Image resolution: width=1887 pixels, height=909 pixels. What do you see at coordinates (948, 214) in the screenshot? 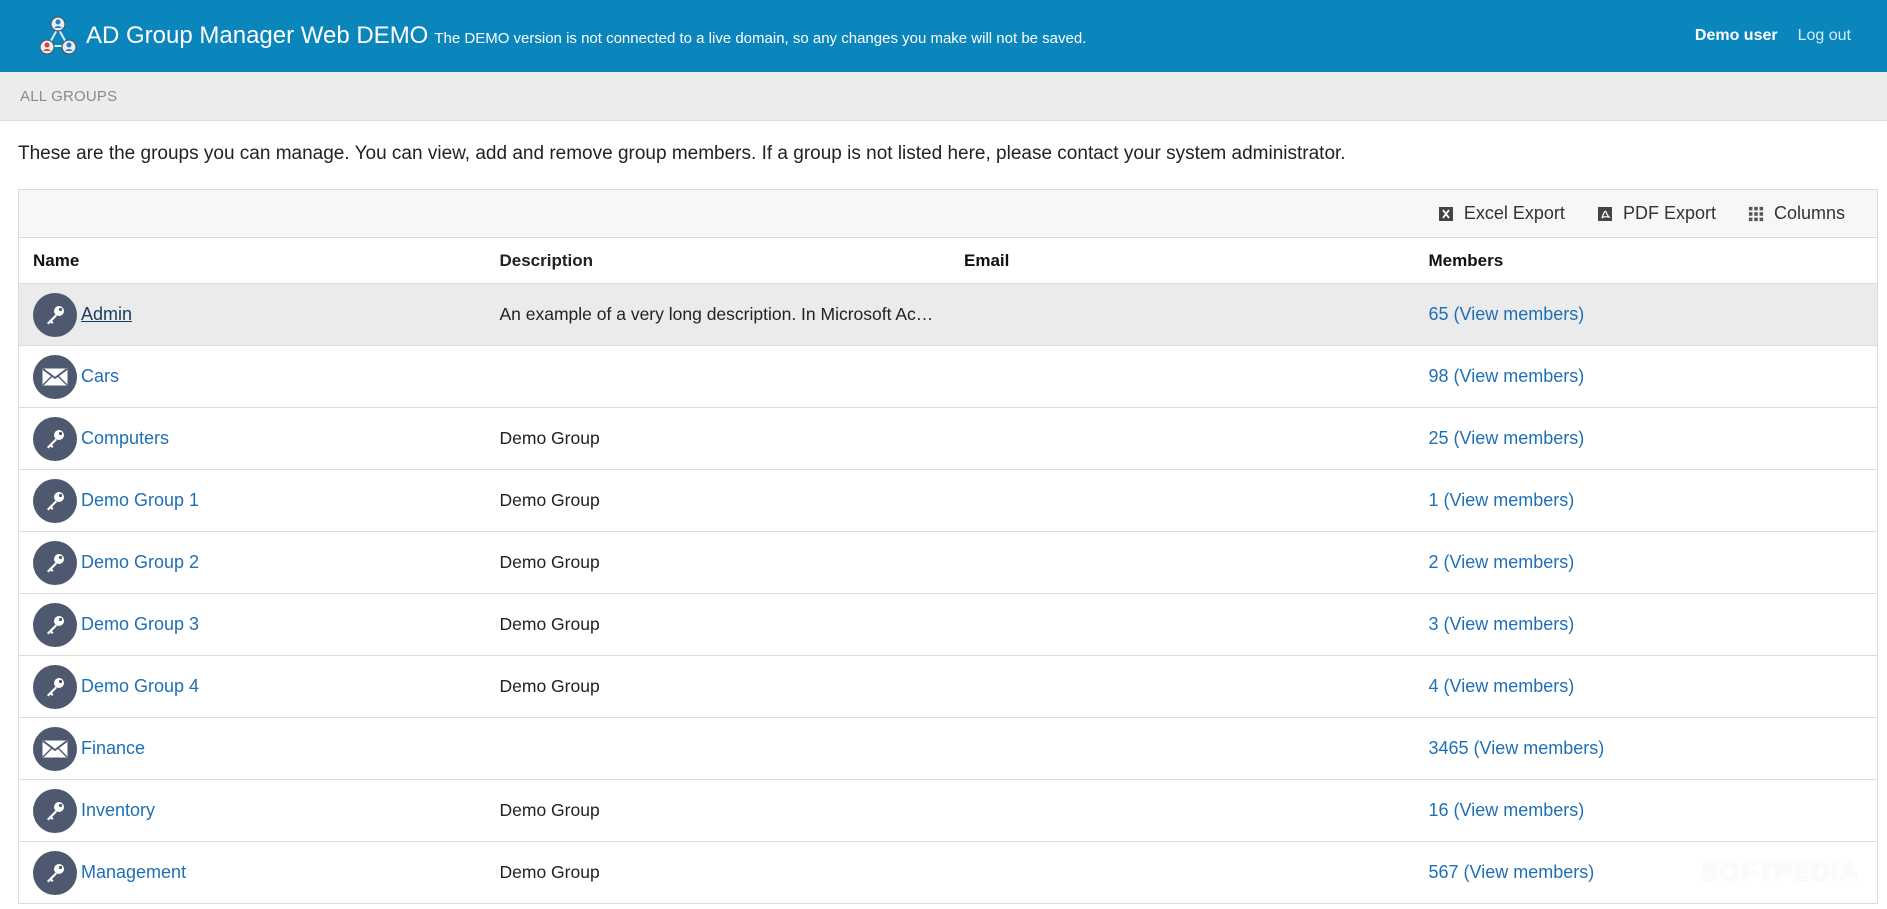
I see `table-toolbar: Excel Export PDF Export Columns` at bounding box center [948, 214].